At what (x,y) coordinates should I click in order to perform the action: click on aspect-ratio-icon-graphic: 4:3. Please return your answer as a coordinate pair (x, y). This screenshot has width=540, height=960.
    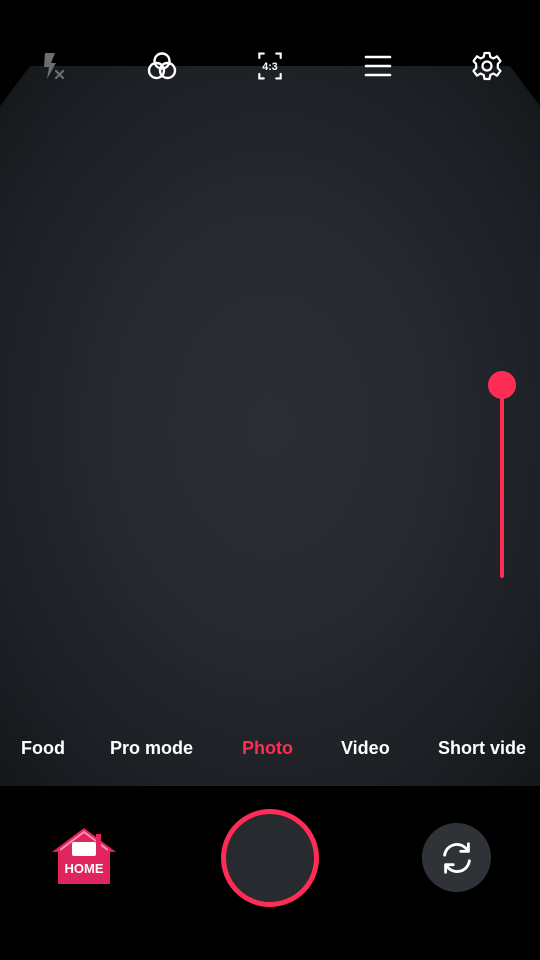
    Looking at the image, I should click on (270, 66).